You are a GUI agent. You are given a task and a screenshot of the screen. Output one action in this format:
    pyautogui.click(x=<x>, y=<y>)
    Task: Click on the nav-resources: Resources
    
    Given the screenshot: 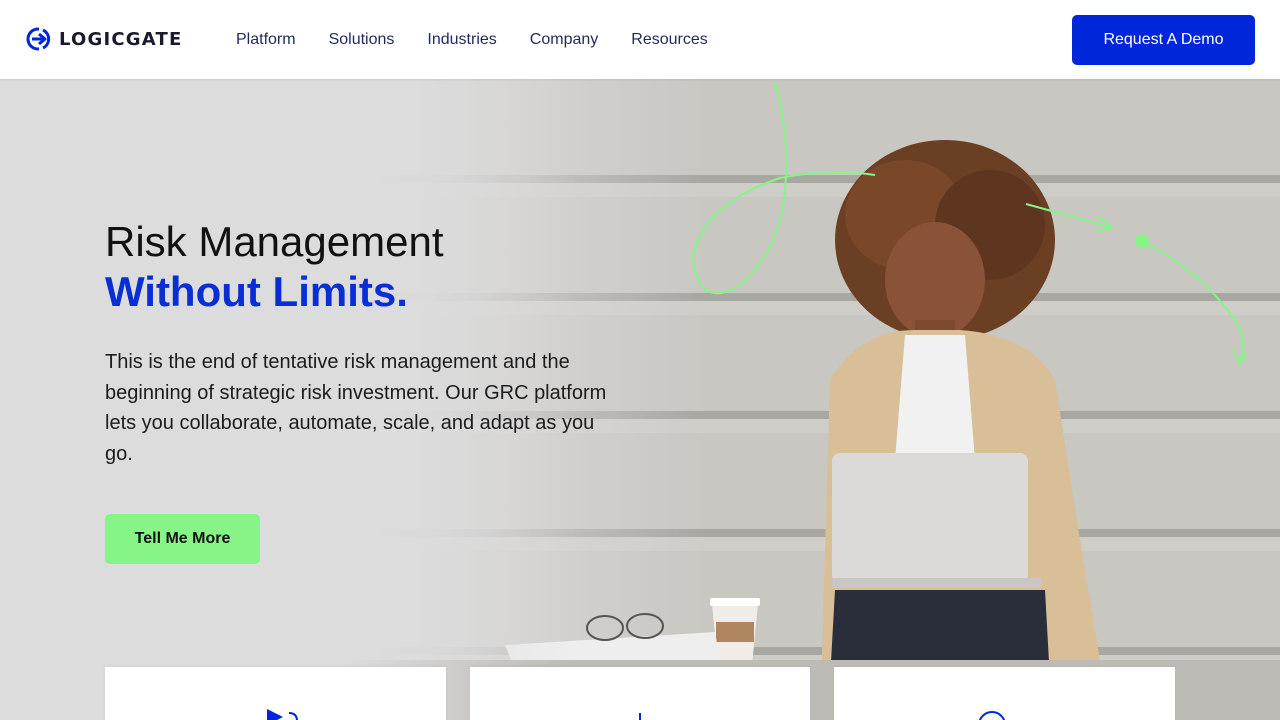 What is the action you would take?
    pyautogui.click(x=669, y=40)
    